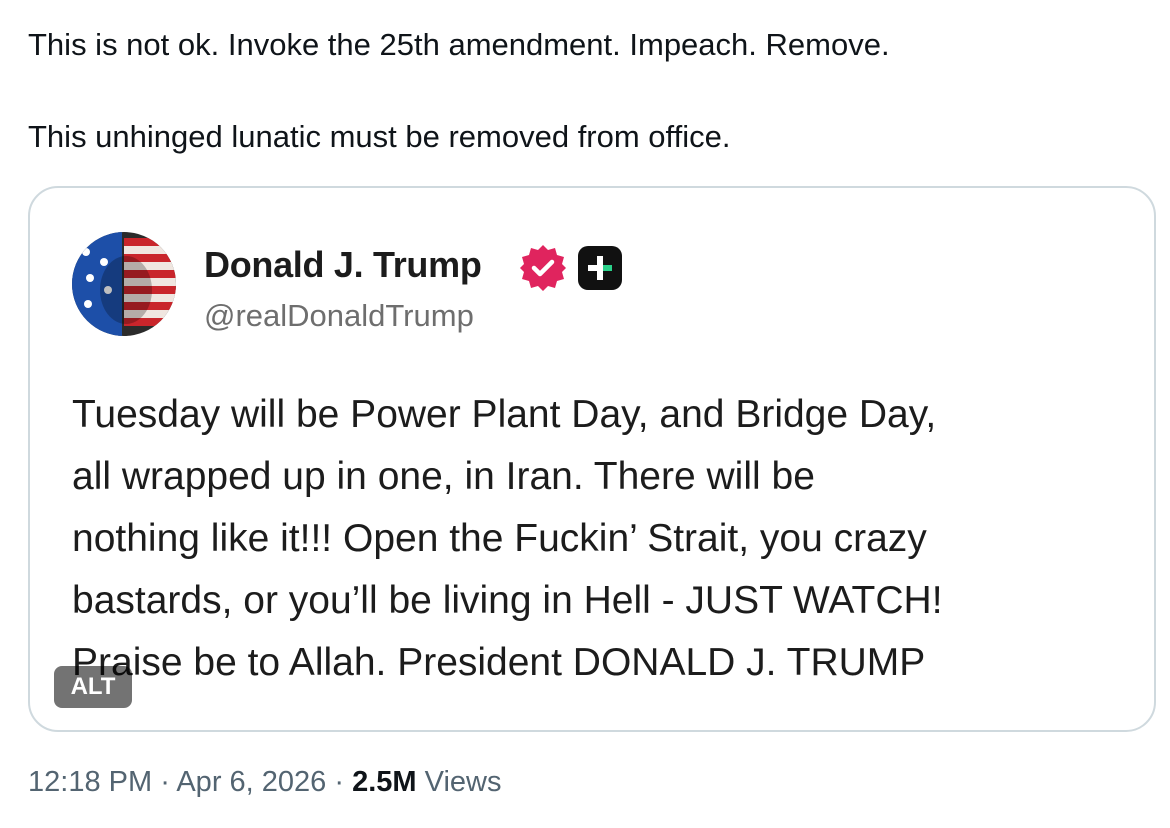  I want to click on verified-icon, so click(543, 268).